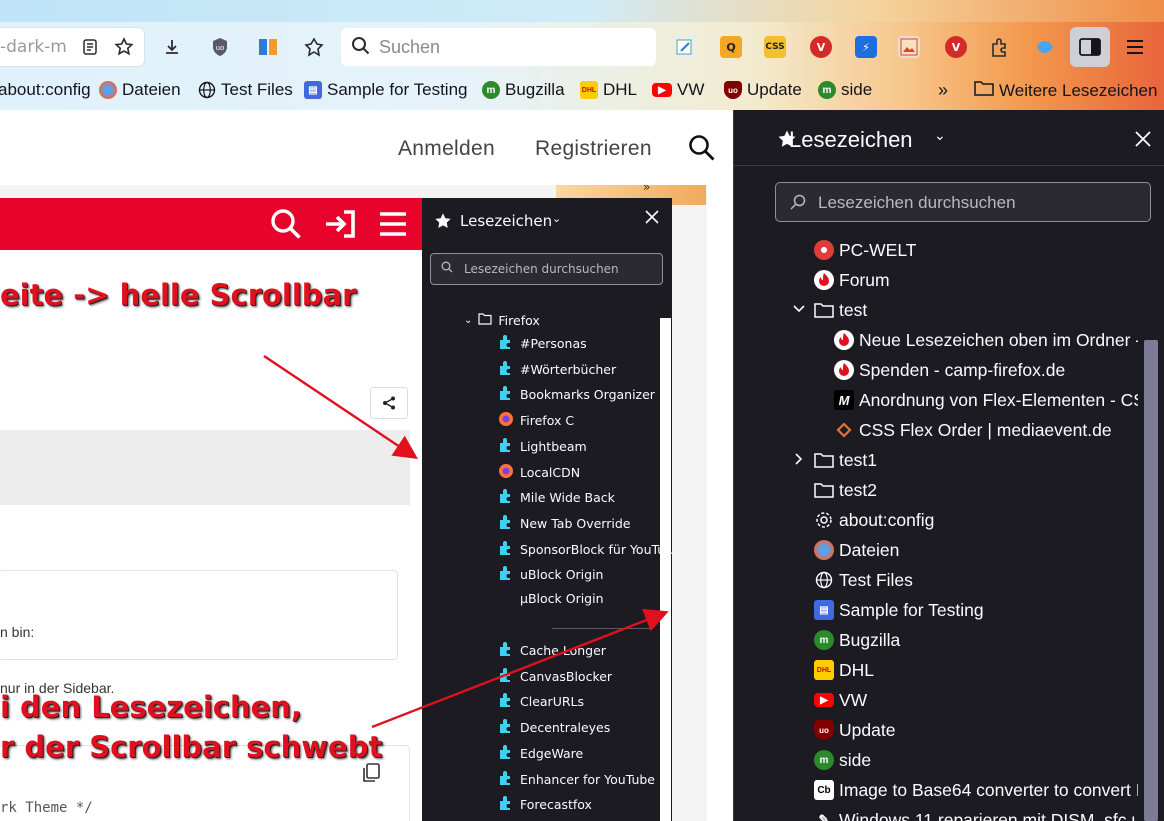  What do you see at coordinates (976, 813) in the screenshot?
I see `bookmark-windows-11-reparieren-mit-dism-sfc-un: ✎ Windows 11 reparieren mit DISM, sfc un` at bounding box center [976, 813].